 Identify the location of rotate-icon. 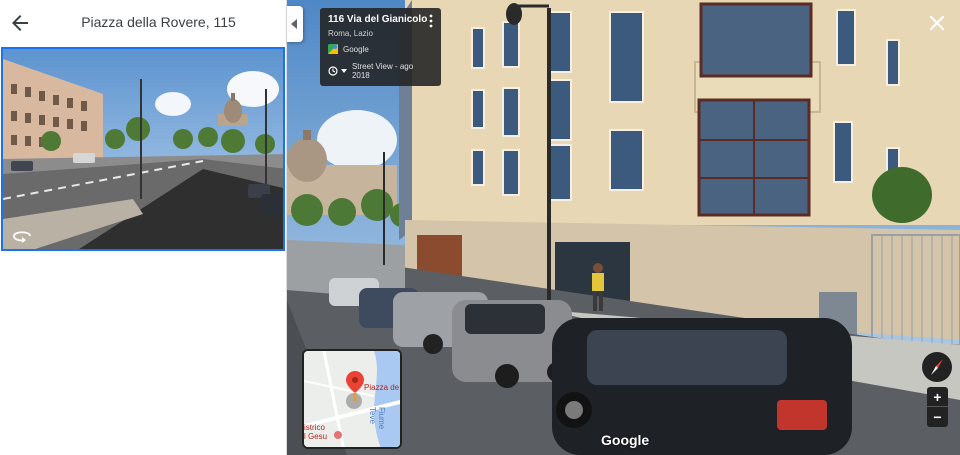
(22, 235).